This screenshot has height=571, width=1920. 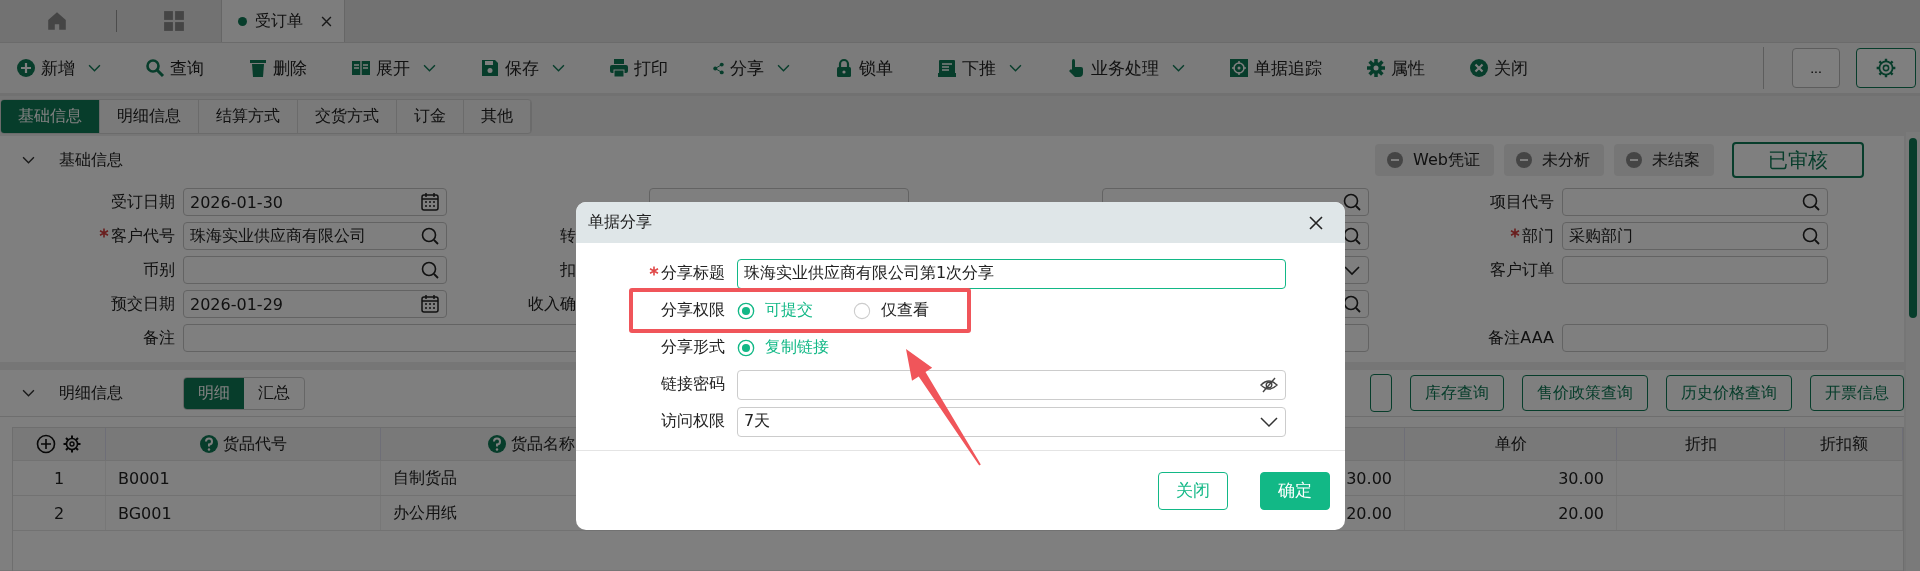 I want to click on status-badge: Web凭证, so click(x=1434, y=160).